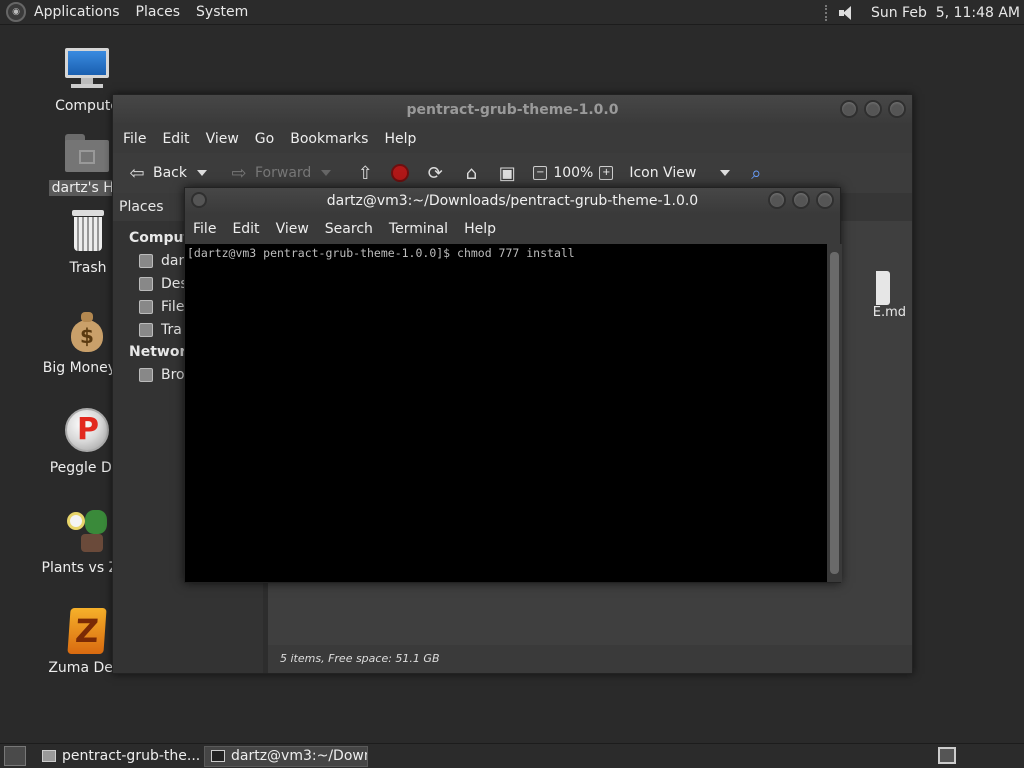 The image size is (1024, 768). I want to click on text-file-icon, so click(883, 288).